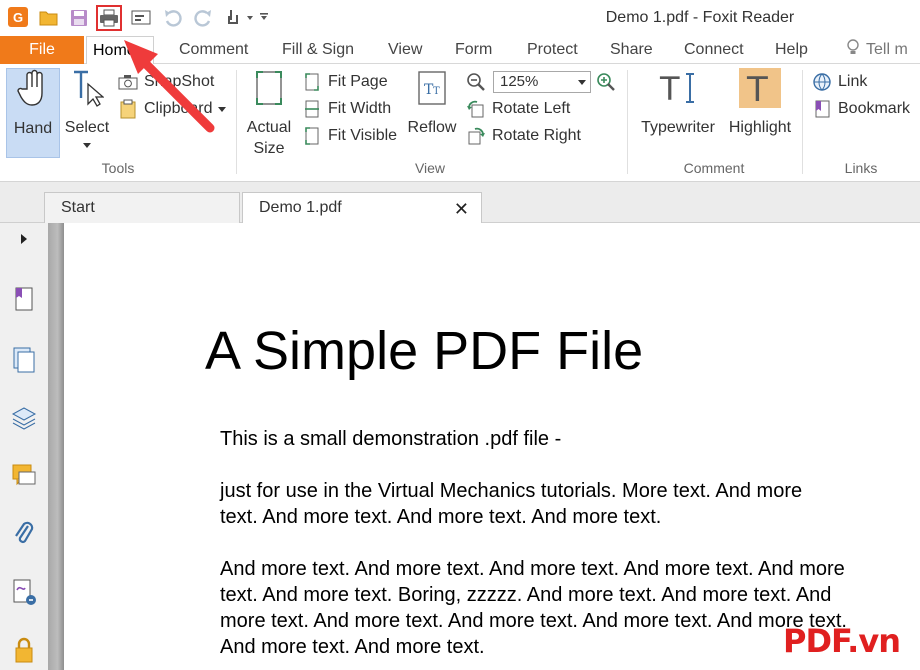 This screenshot has height=670, width=920. I want to click on signature-icon, so click(24, 592).